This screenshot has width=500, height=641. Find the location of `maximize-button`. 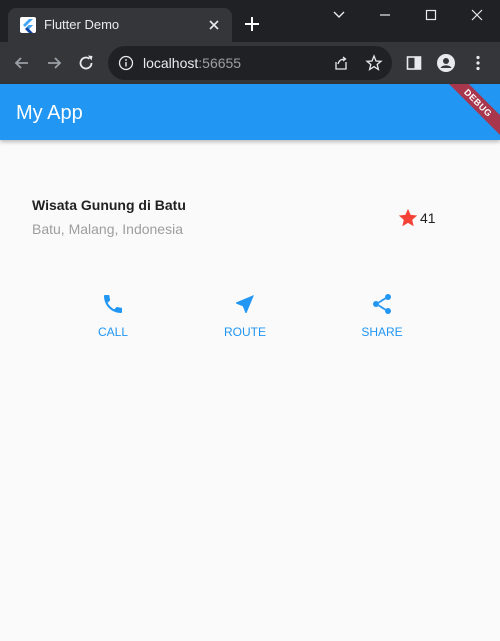

maximize-button is located at coordinates (431, 15).